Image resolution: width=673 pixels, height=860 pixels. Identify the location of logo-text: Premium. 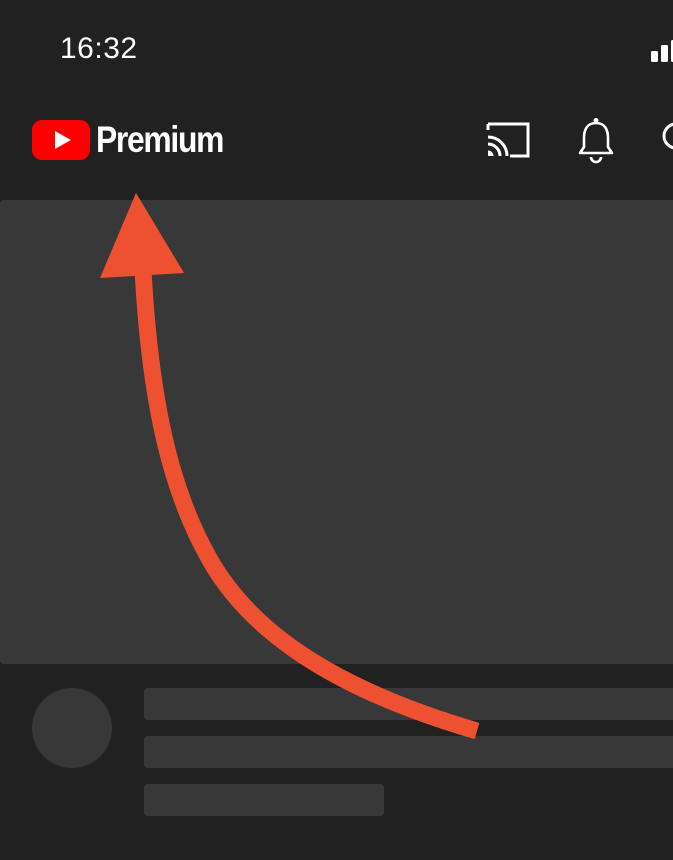
(160, 139).